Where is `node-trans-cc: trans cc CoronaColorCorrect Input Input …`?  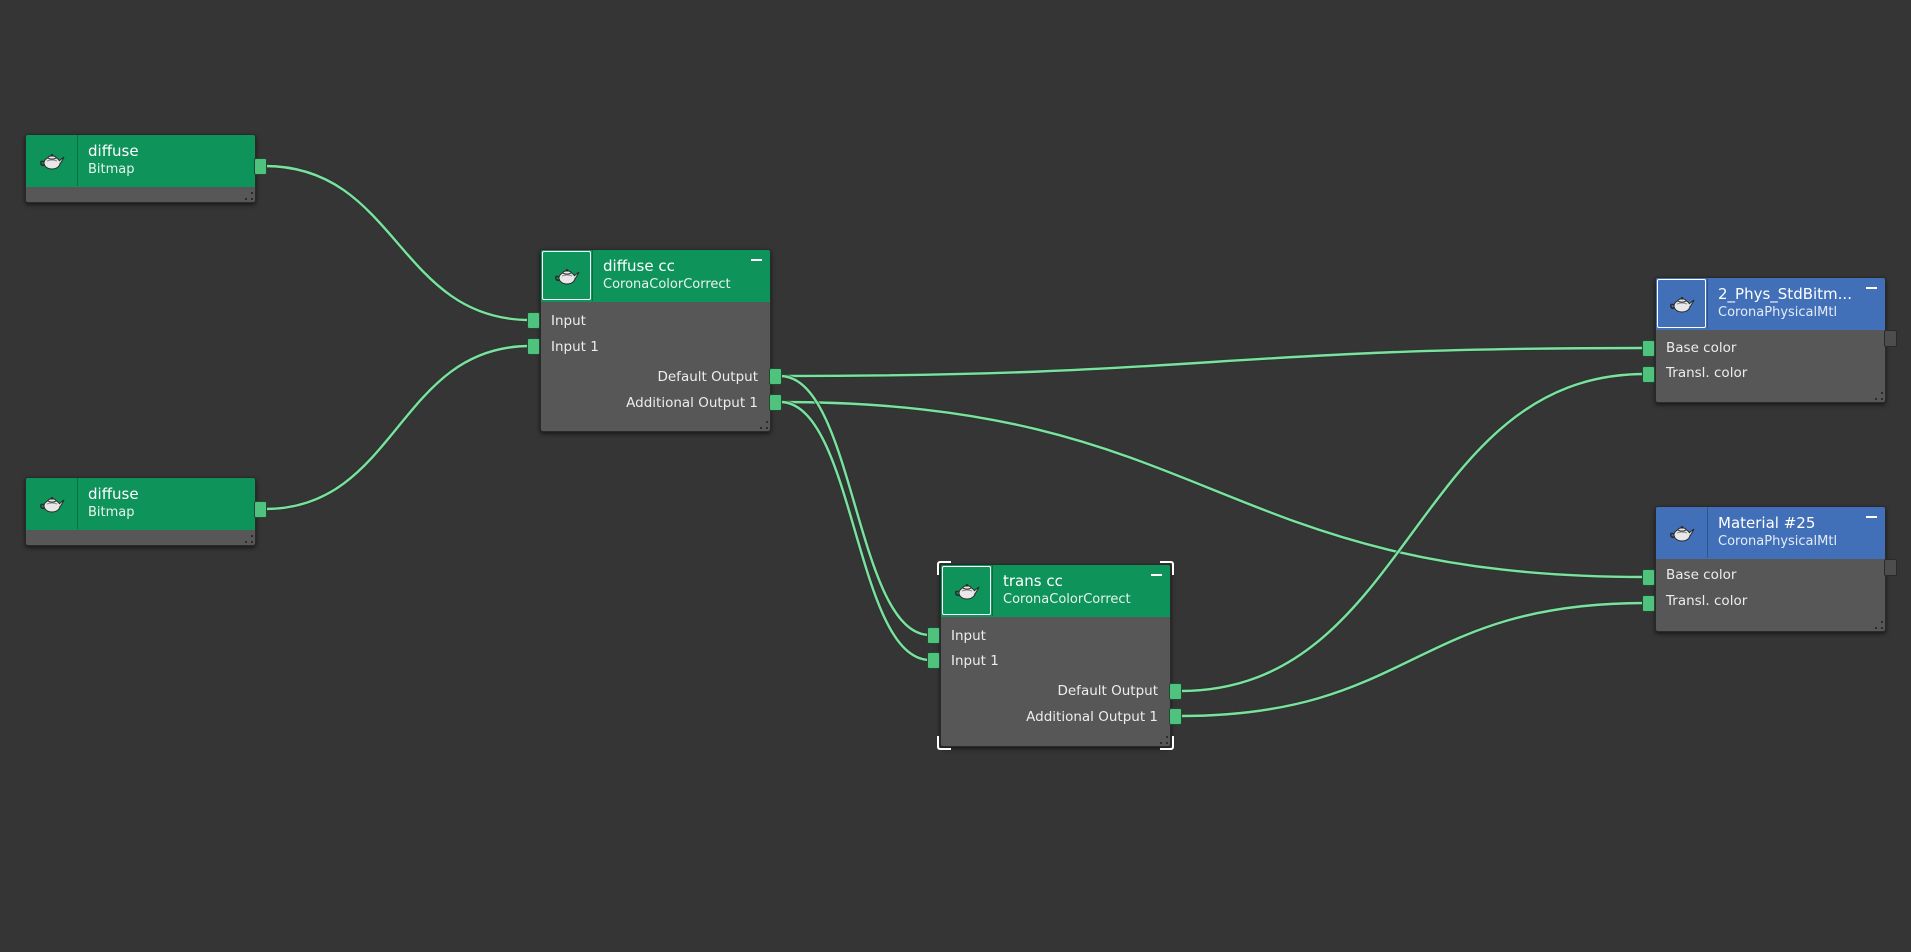
node-trans-cc: trans cc CoronaColorCorrect Input Input … is located at coordinates (1055, 655).